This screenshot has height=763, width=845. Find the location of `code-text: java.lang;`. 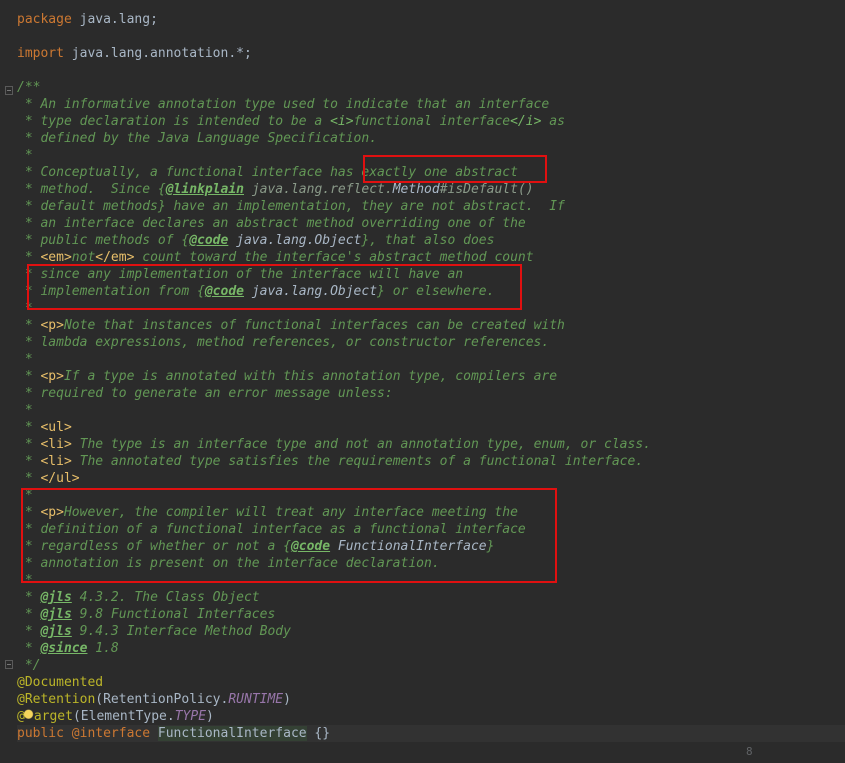

code-text: java.lang; is located at coordinates (114, 19).